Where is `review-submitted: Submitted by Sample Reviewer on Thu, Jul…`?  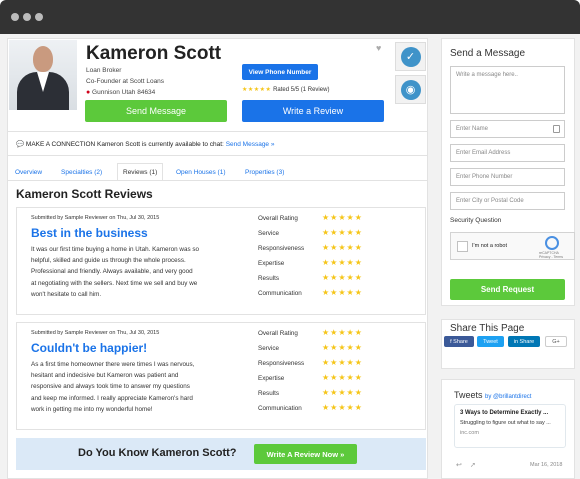
review-submitted: Submitted by Sample Reviewer on Thu, Jul… is located at coordinates (95, 333).